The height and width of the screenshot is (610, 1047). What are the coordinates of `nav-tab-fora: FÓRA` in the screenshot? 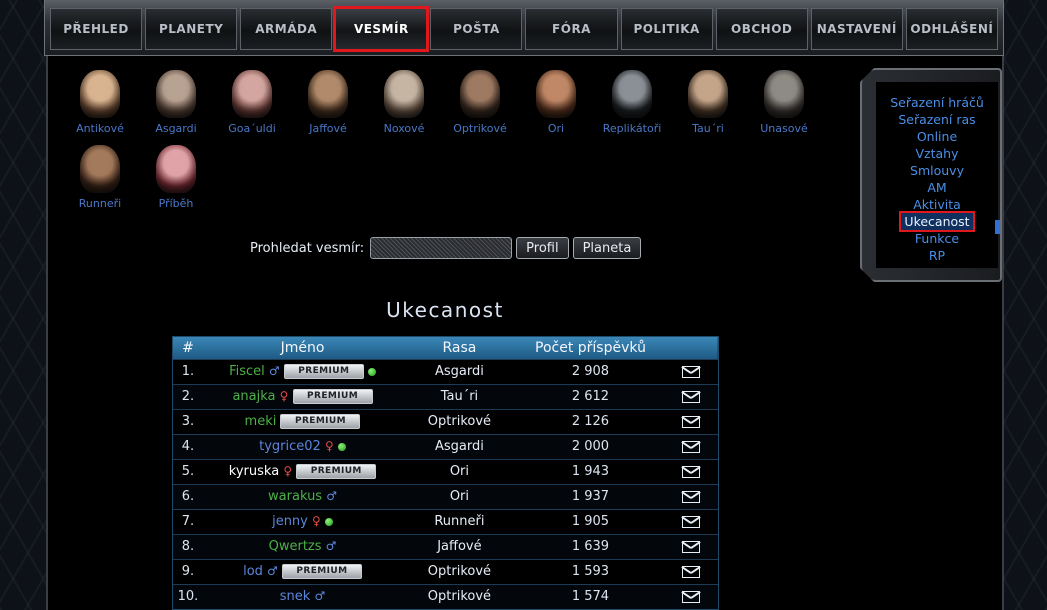 It's located at (571, 29).